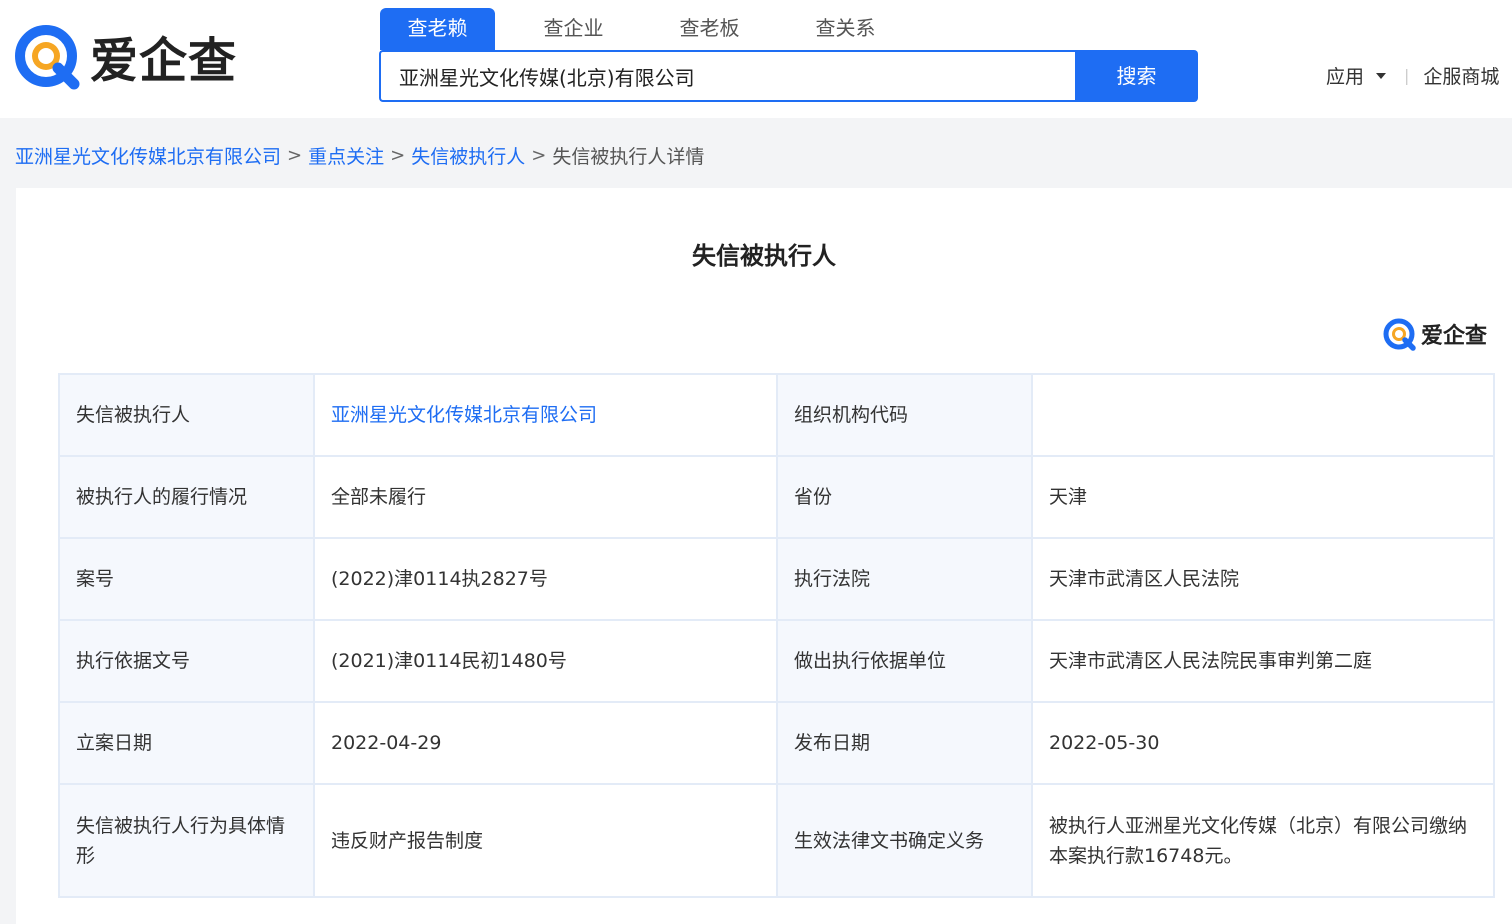  I want to click on search-button: 搜索, so click(1136, 76).